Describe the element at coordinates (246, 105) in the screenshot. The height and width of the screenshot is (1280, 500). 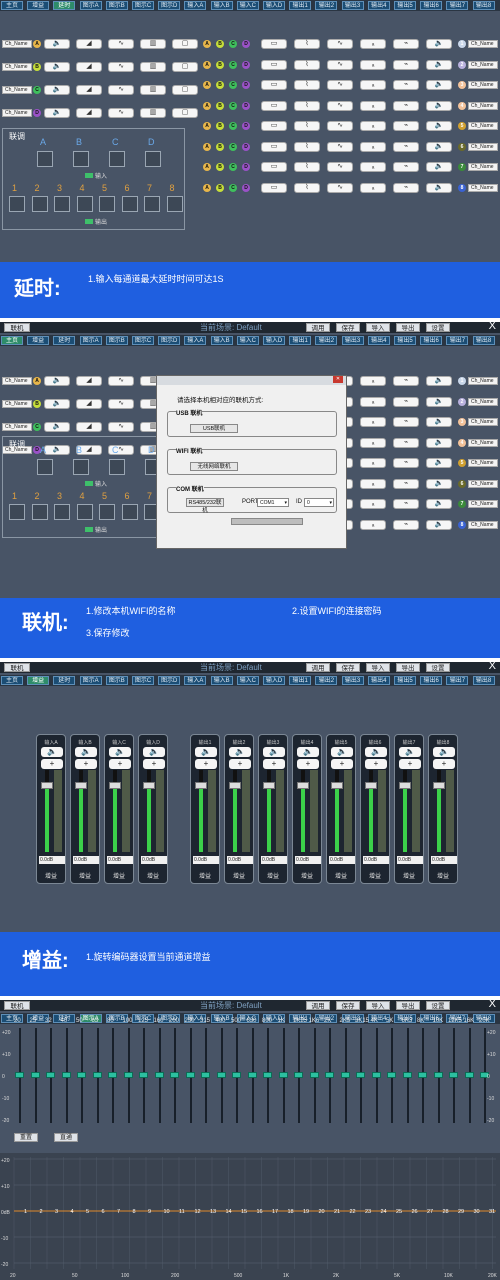
I see `output-letter-badge: D` at that location.